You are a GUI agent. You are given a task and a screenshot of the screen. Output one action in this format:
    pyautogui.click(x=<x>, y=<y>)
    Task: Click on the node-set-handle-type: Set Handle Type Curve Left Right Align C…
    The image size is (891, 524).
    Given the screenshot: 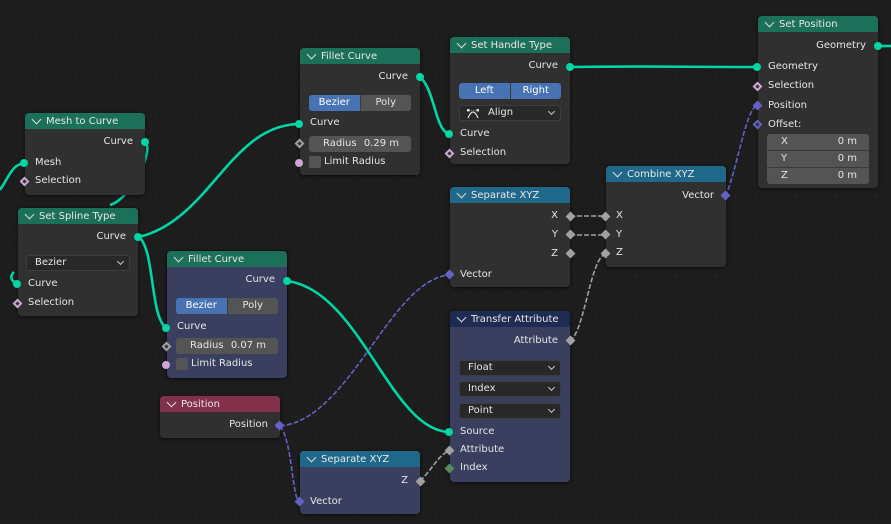 What is the action you would take?
    pyautogui.click(x=510, y=100)
    